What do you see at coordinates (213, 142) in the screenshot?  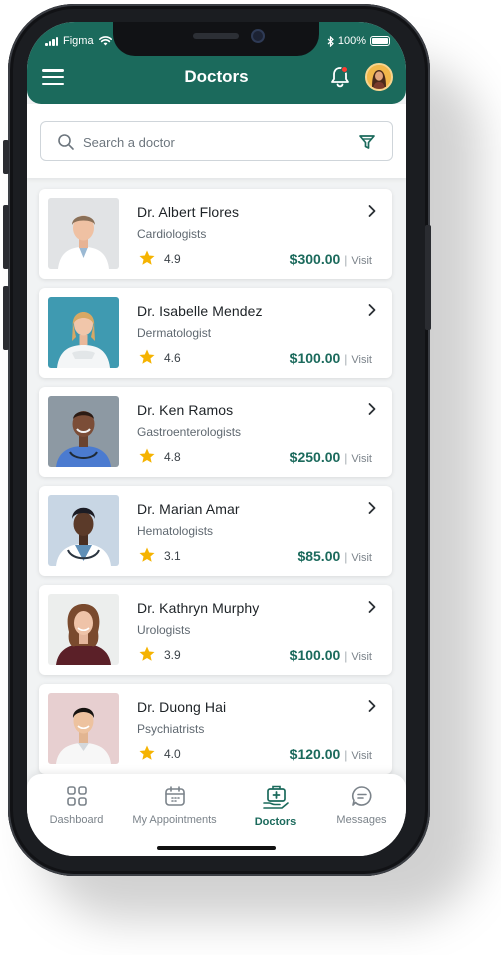 I see `search-input` at bounding box center [213, 142].